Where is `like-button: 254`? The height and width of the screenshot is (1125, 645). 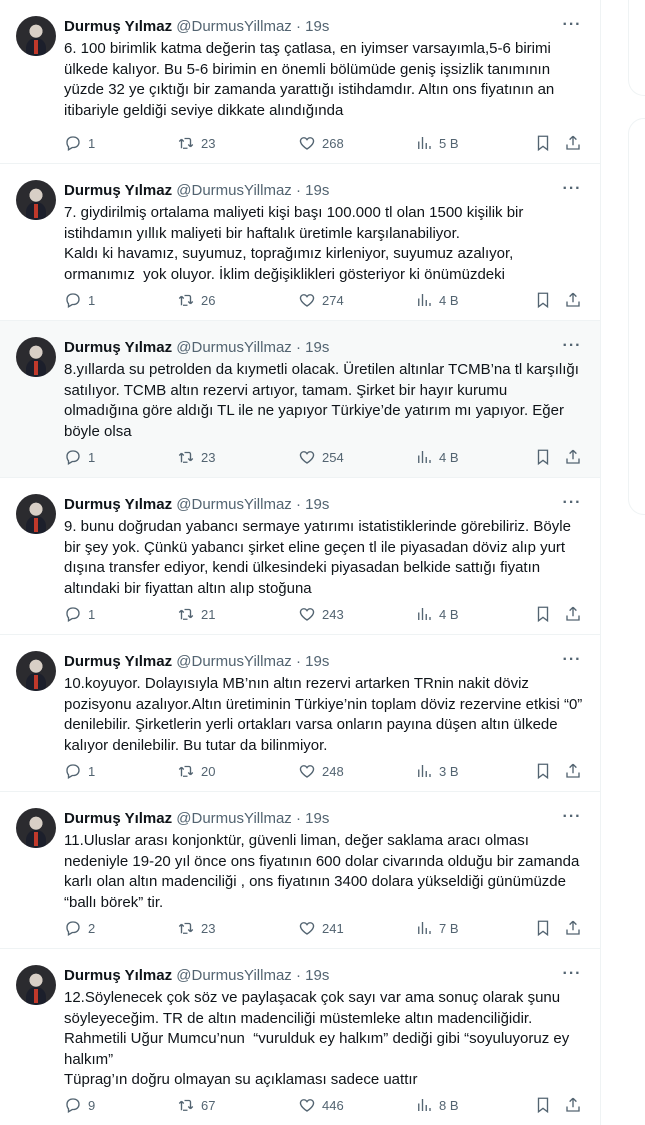 like-button: 254 is located at coordinates (321, 457).